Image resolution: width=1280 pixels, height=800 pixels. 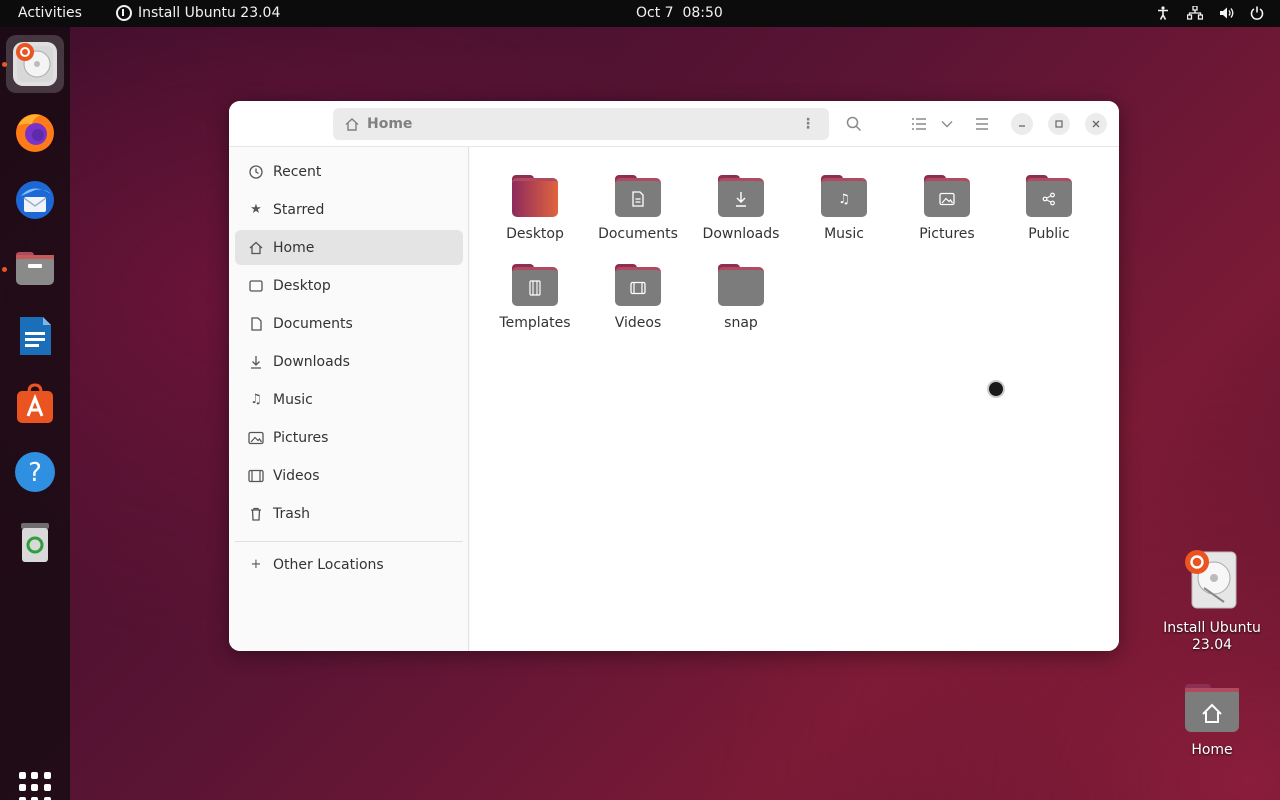 I want to click on dock: ?, so click(x=35, y=413).